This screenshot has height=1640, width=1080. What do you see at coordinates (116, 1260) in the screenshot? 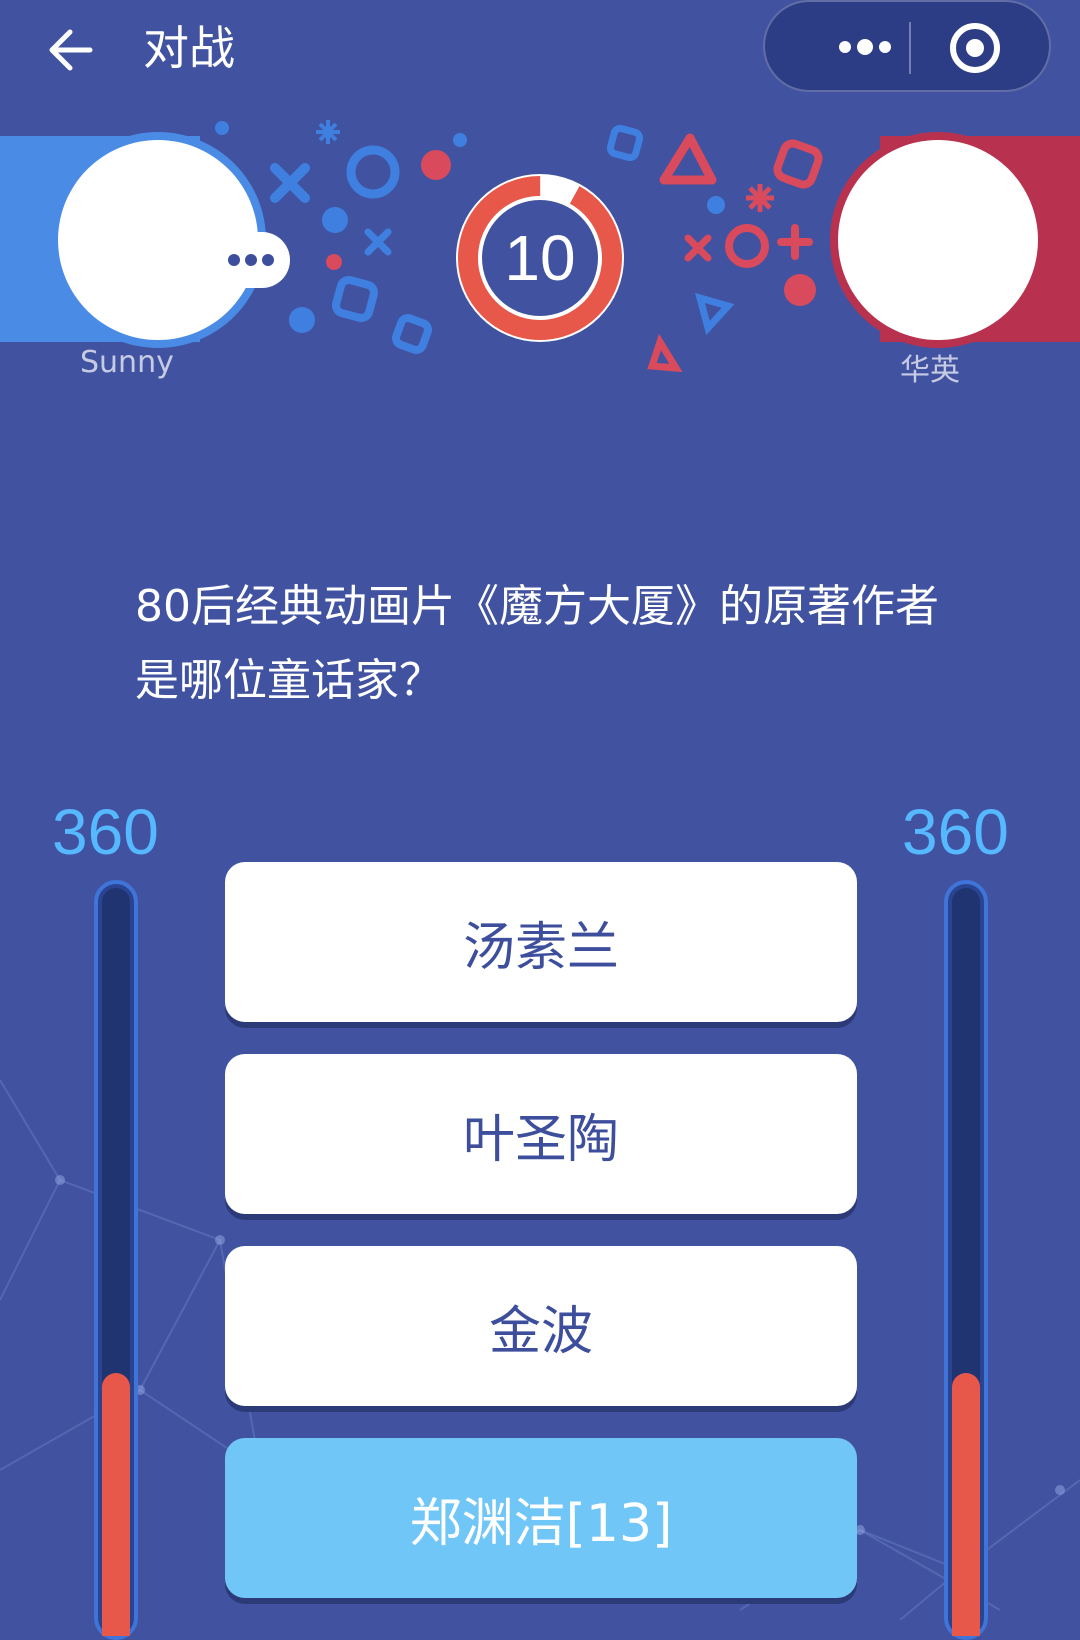
I see `left-score-bar` at bounding box center [116, 1260].